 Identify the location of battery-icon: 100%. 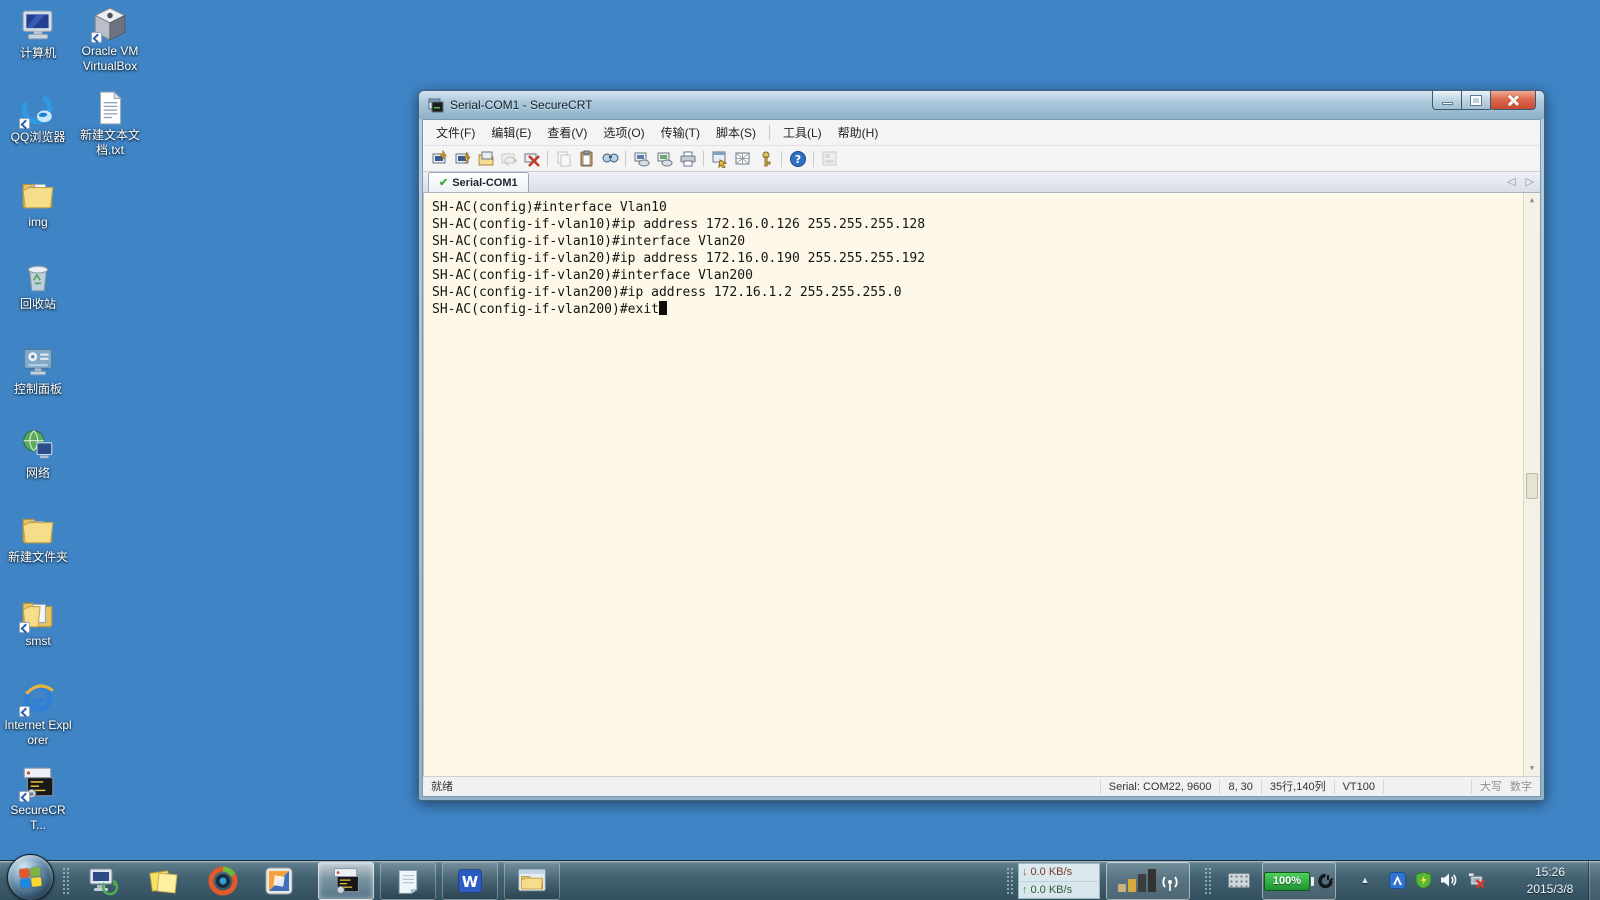
(1287, 881).